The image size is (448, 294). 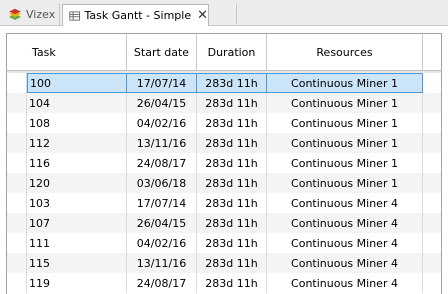 What do you see at coordinates (77, 103) in the screenshot?
I see `cell-task: 104` at bounding box center [77, 103].